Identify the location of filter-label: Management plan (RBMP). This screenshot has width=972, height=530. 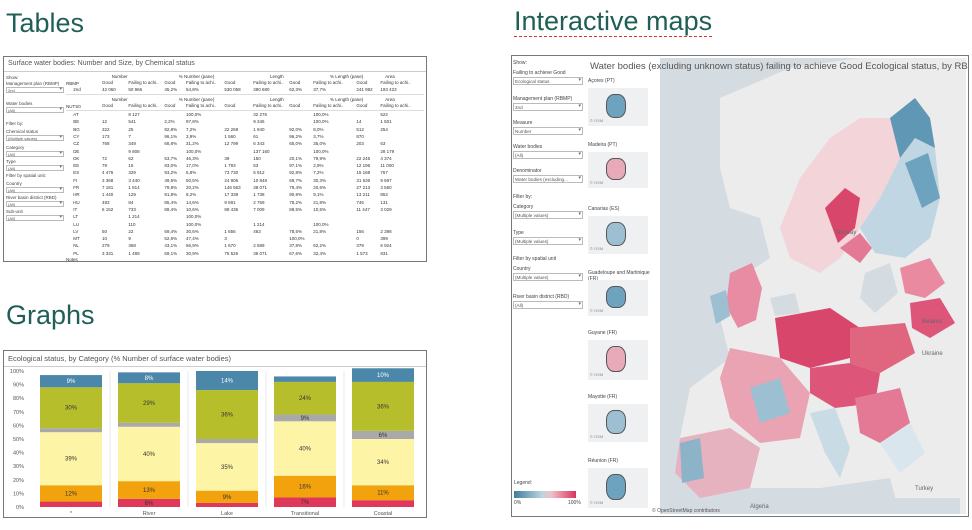
(33, 83).